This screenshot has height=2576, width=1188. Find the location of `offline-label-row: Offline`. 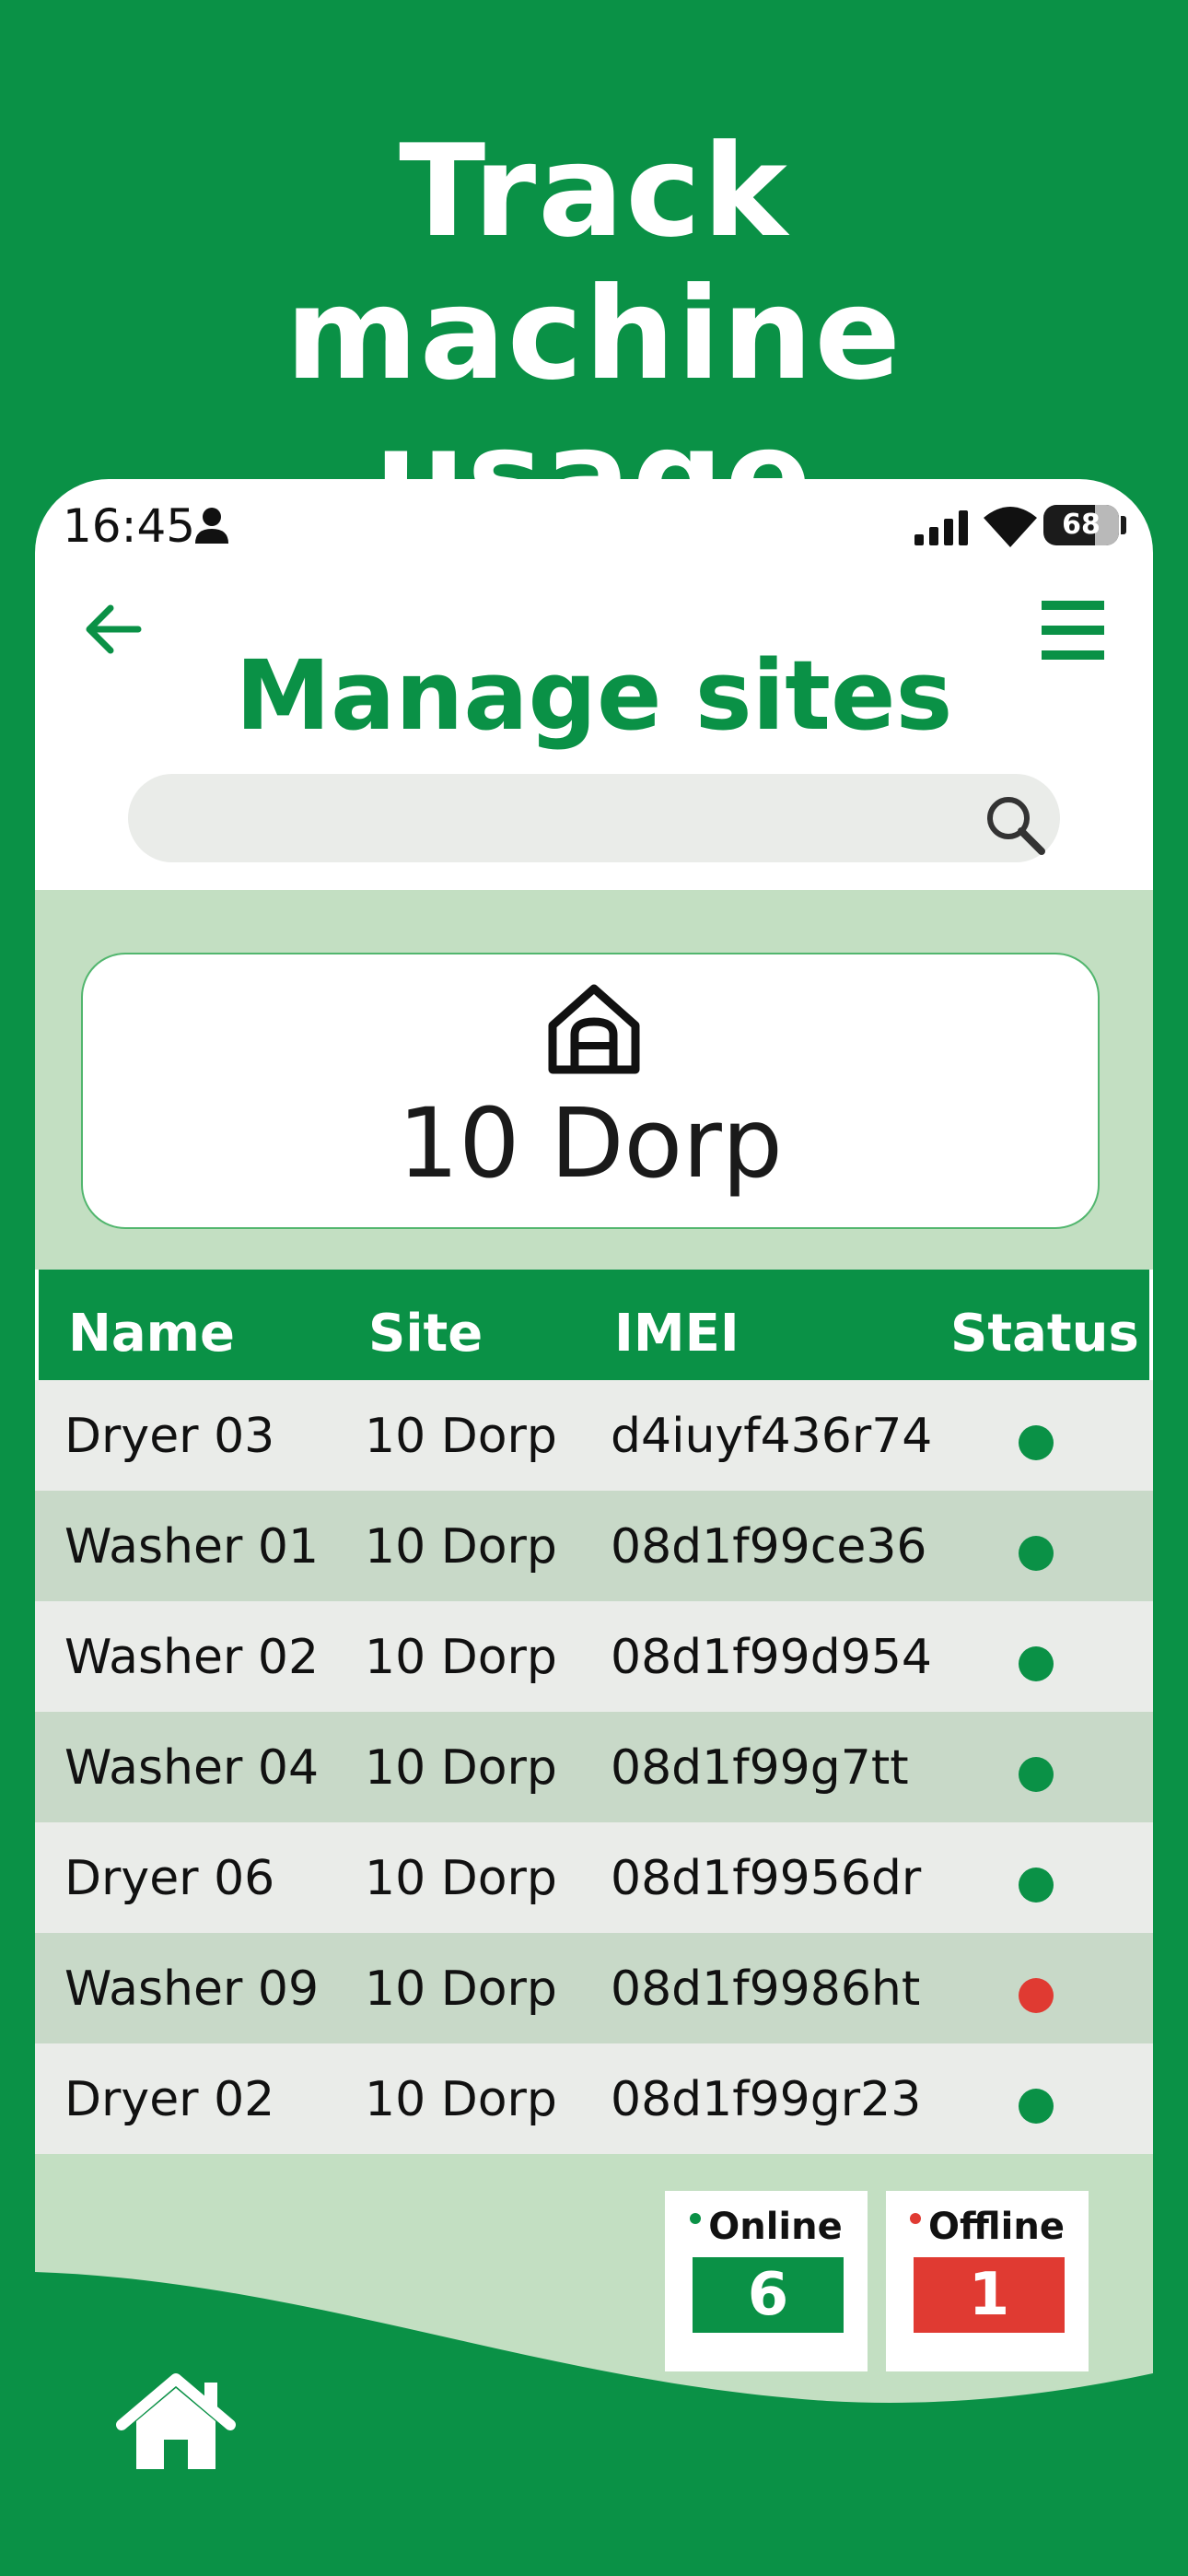

offline-label-row: Offline is located at coordinates (987, 2227).